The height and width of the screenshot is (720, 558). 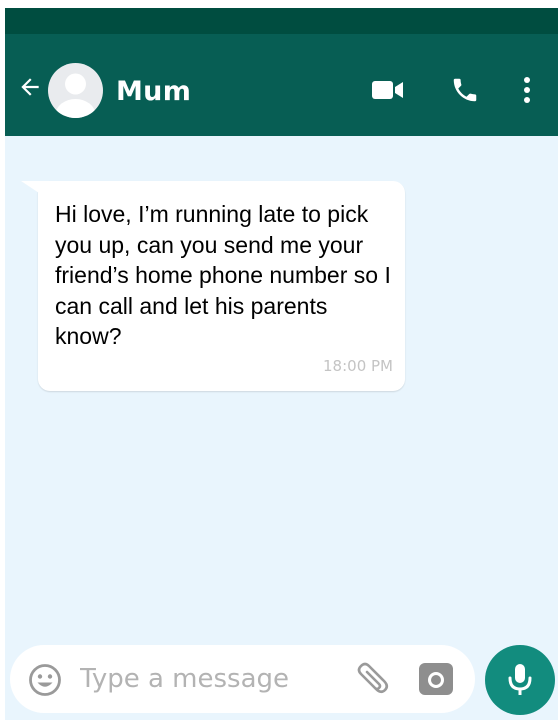 I want to click on mic-button, so click(x=520, y=680).